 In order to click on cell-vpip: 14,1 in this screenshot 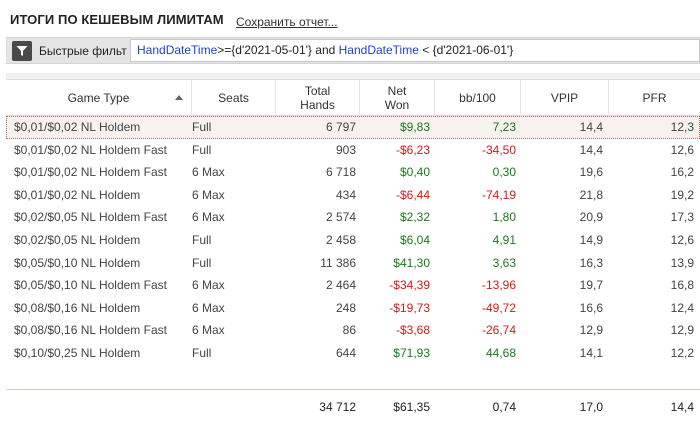, I will do `click(591, 352)`.